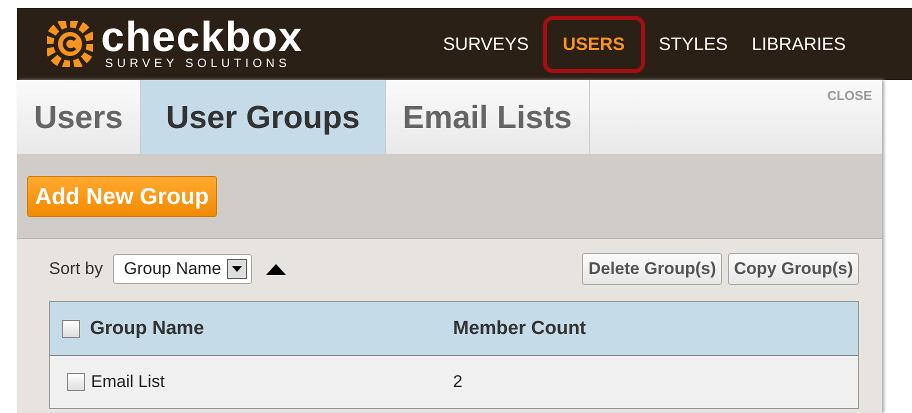 The height and width of the screenshot is (413, 912). What do you see at coordinates (182, 269) in the screenshot?
I see `sort-select: Group Name` at bounding box center [182, 269].